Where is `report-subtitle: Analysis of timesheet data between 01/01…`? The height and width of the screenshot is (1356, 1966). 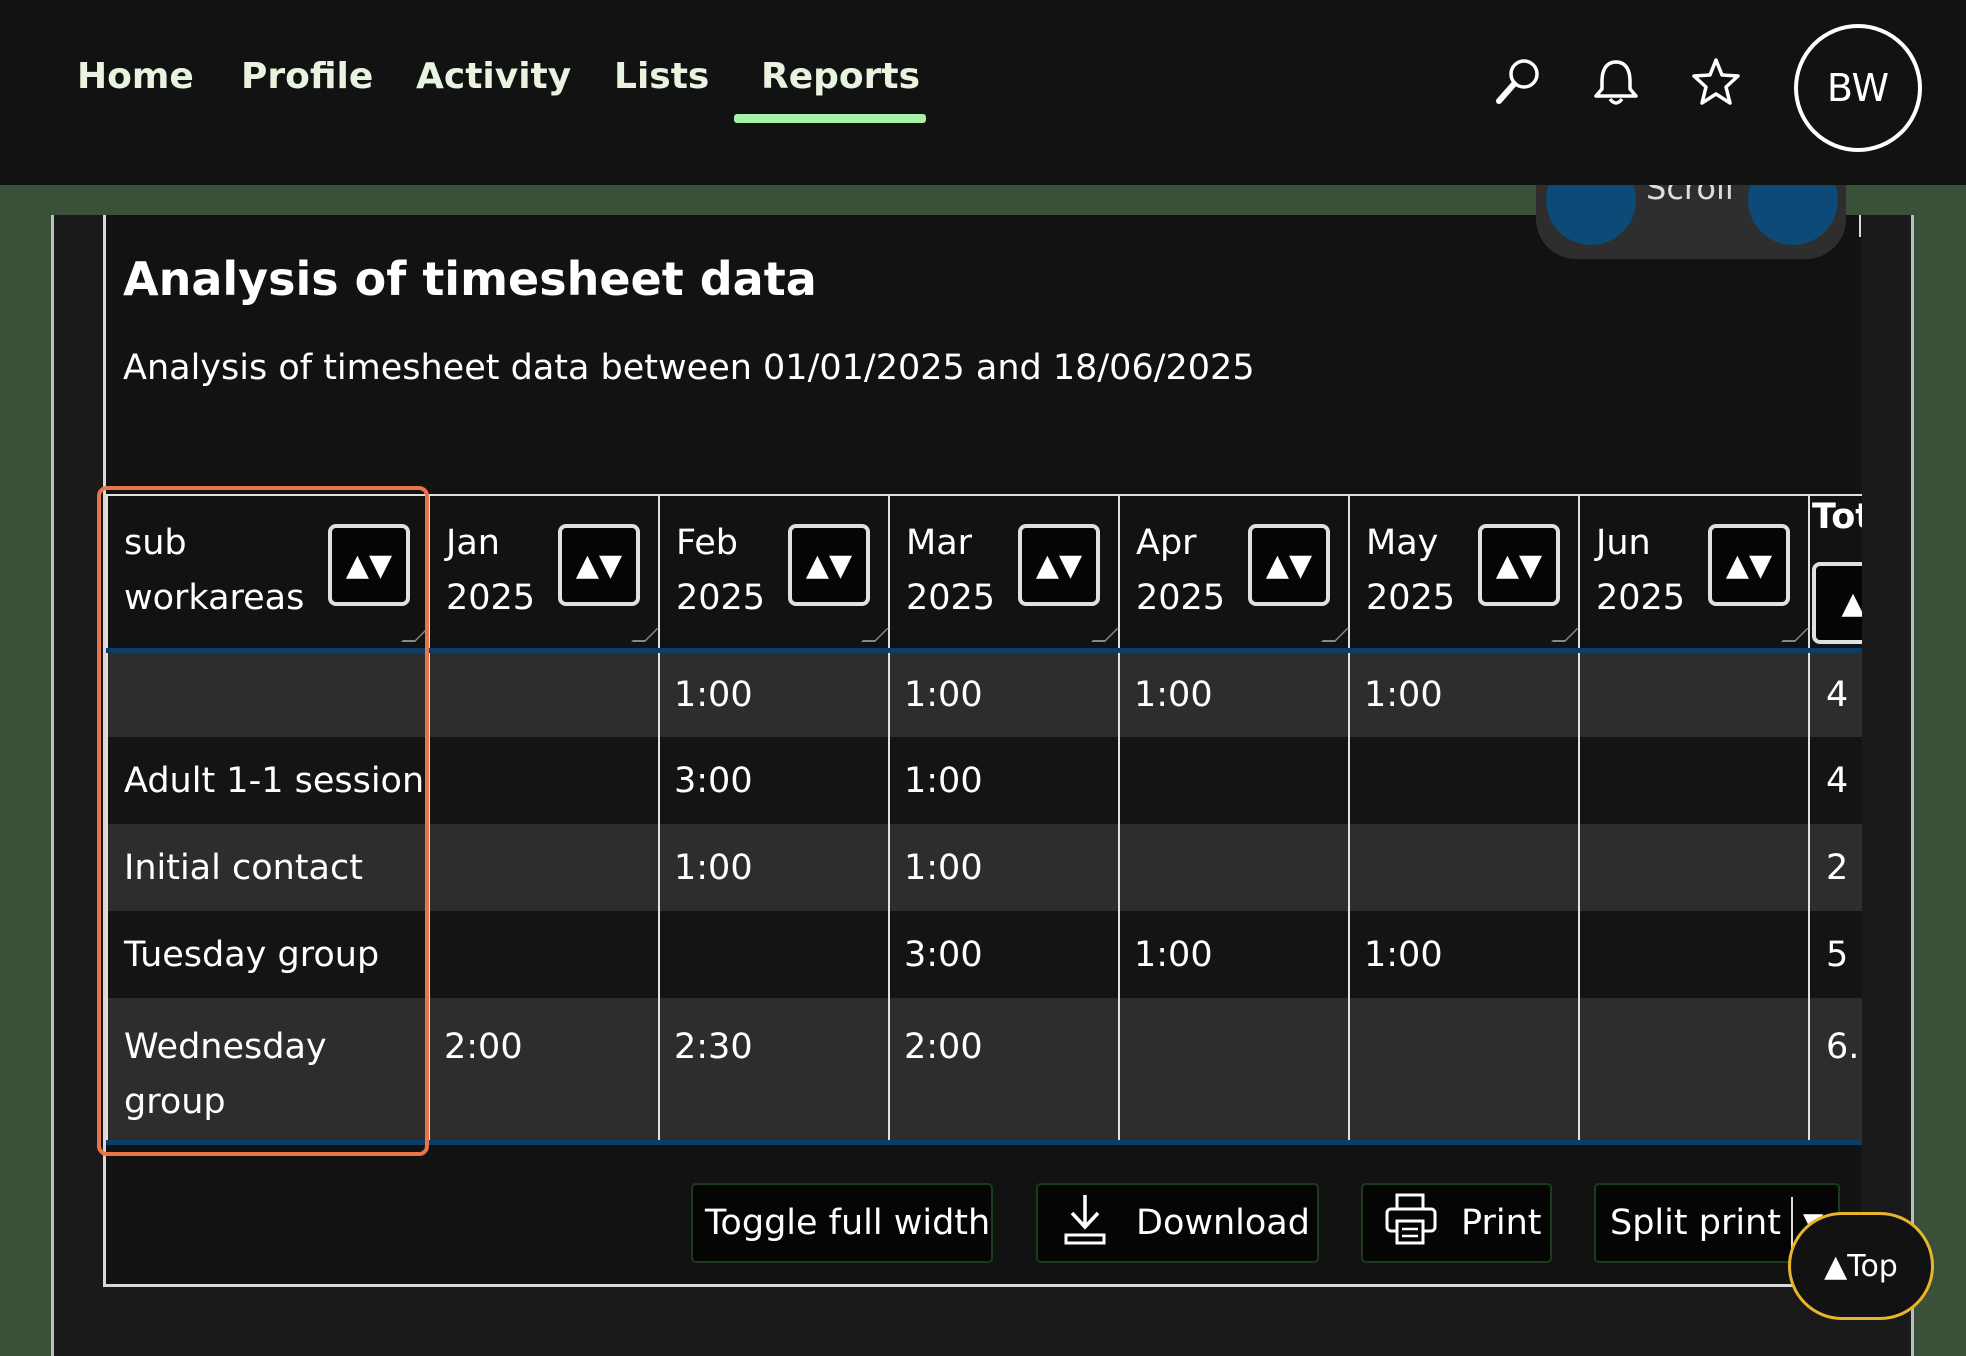 report-subtitle: Analysis of timesheet data between 01/01… is located at coordinates (689, 368).